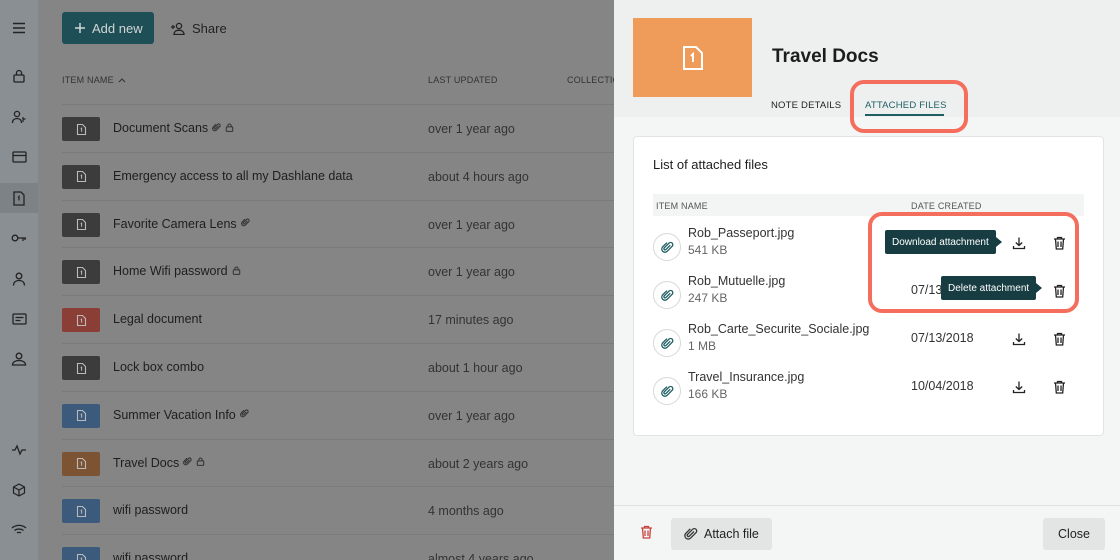 This screenshot has width=1120, height=560. Describe the element at coordinates (741, 233) in the screenshot. I see `file-name: Rob_Passeport.jpg` at that location.